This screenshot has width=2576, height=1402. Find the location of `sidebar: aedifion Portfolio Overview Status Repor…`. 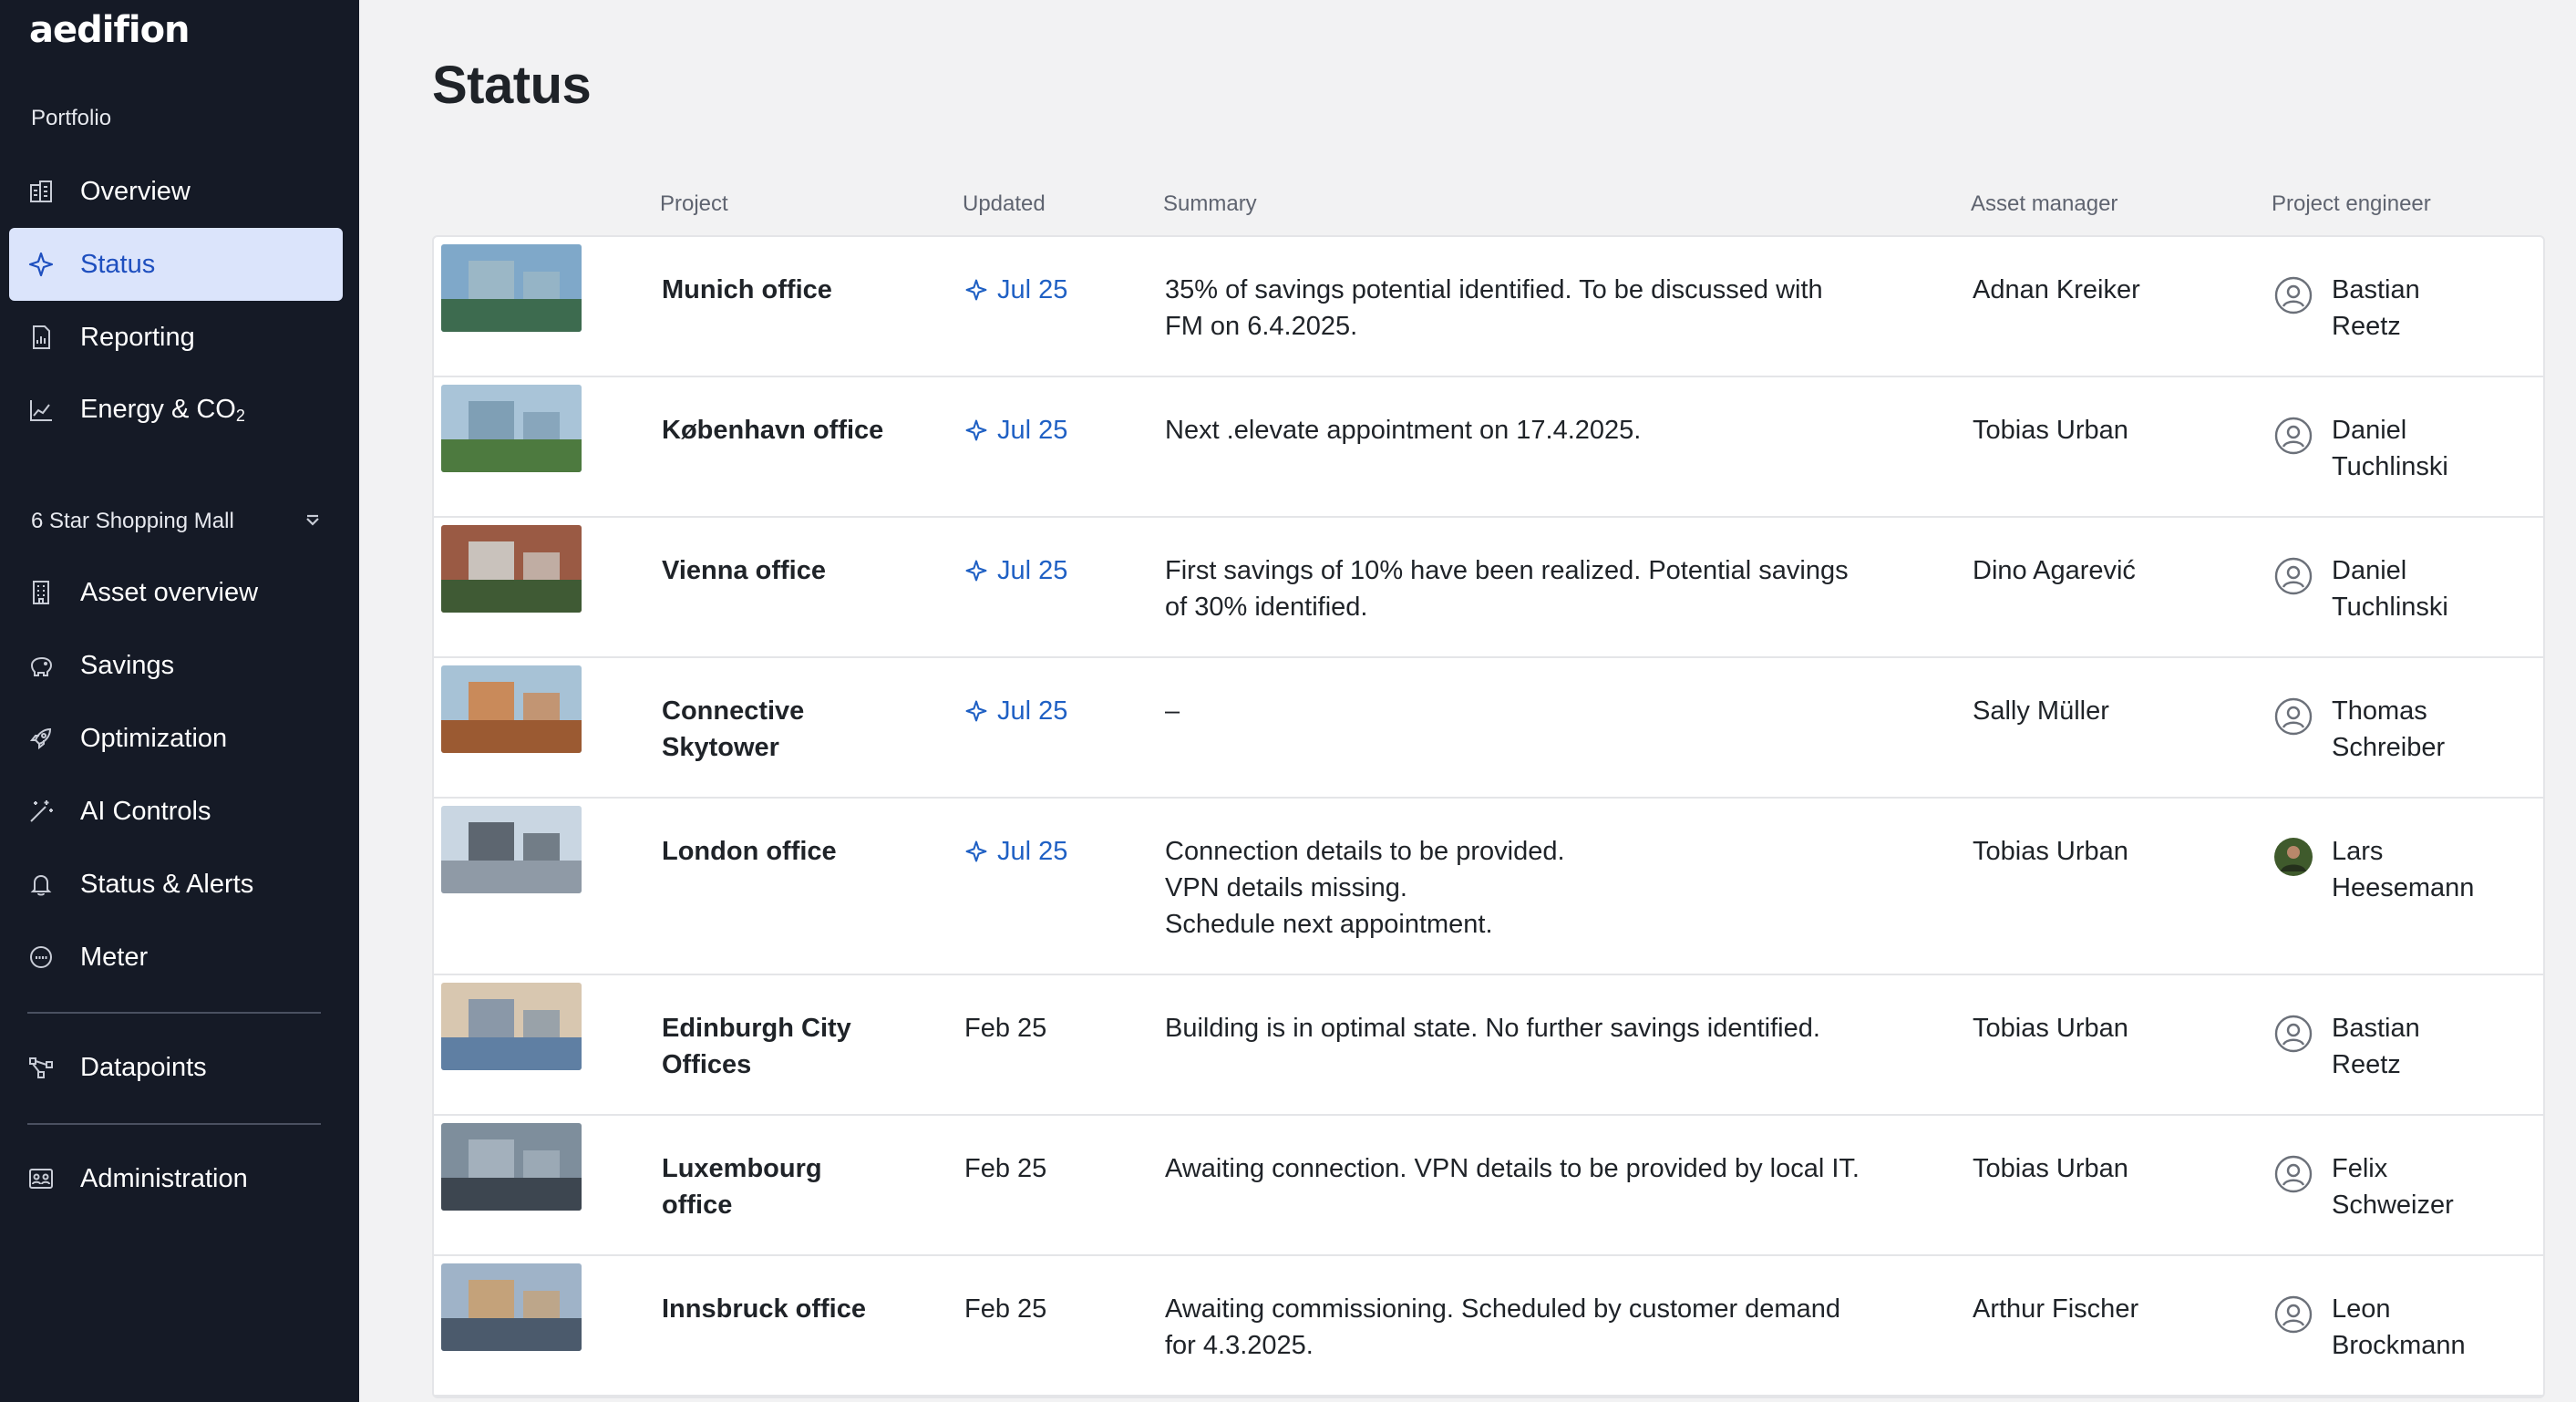

sidebar: aedifion Portfolio Overview Status Repor… is located at coordinates (179, 701).